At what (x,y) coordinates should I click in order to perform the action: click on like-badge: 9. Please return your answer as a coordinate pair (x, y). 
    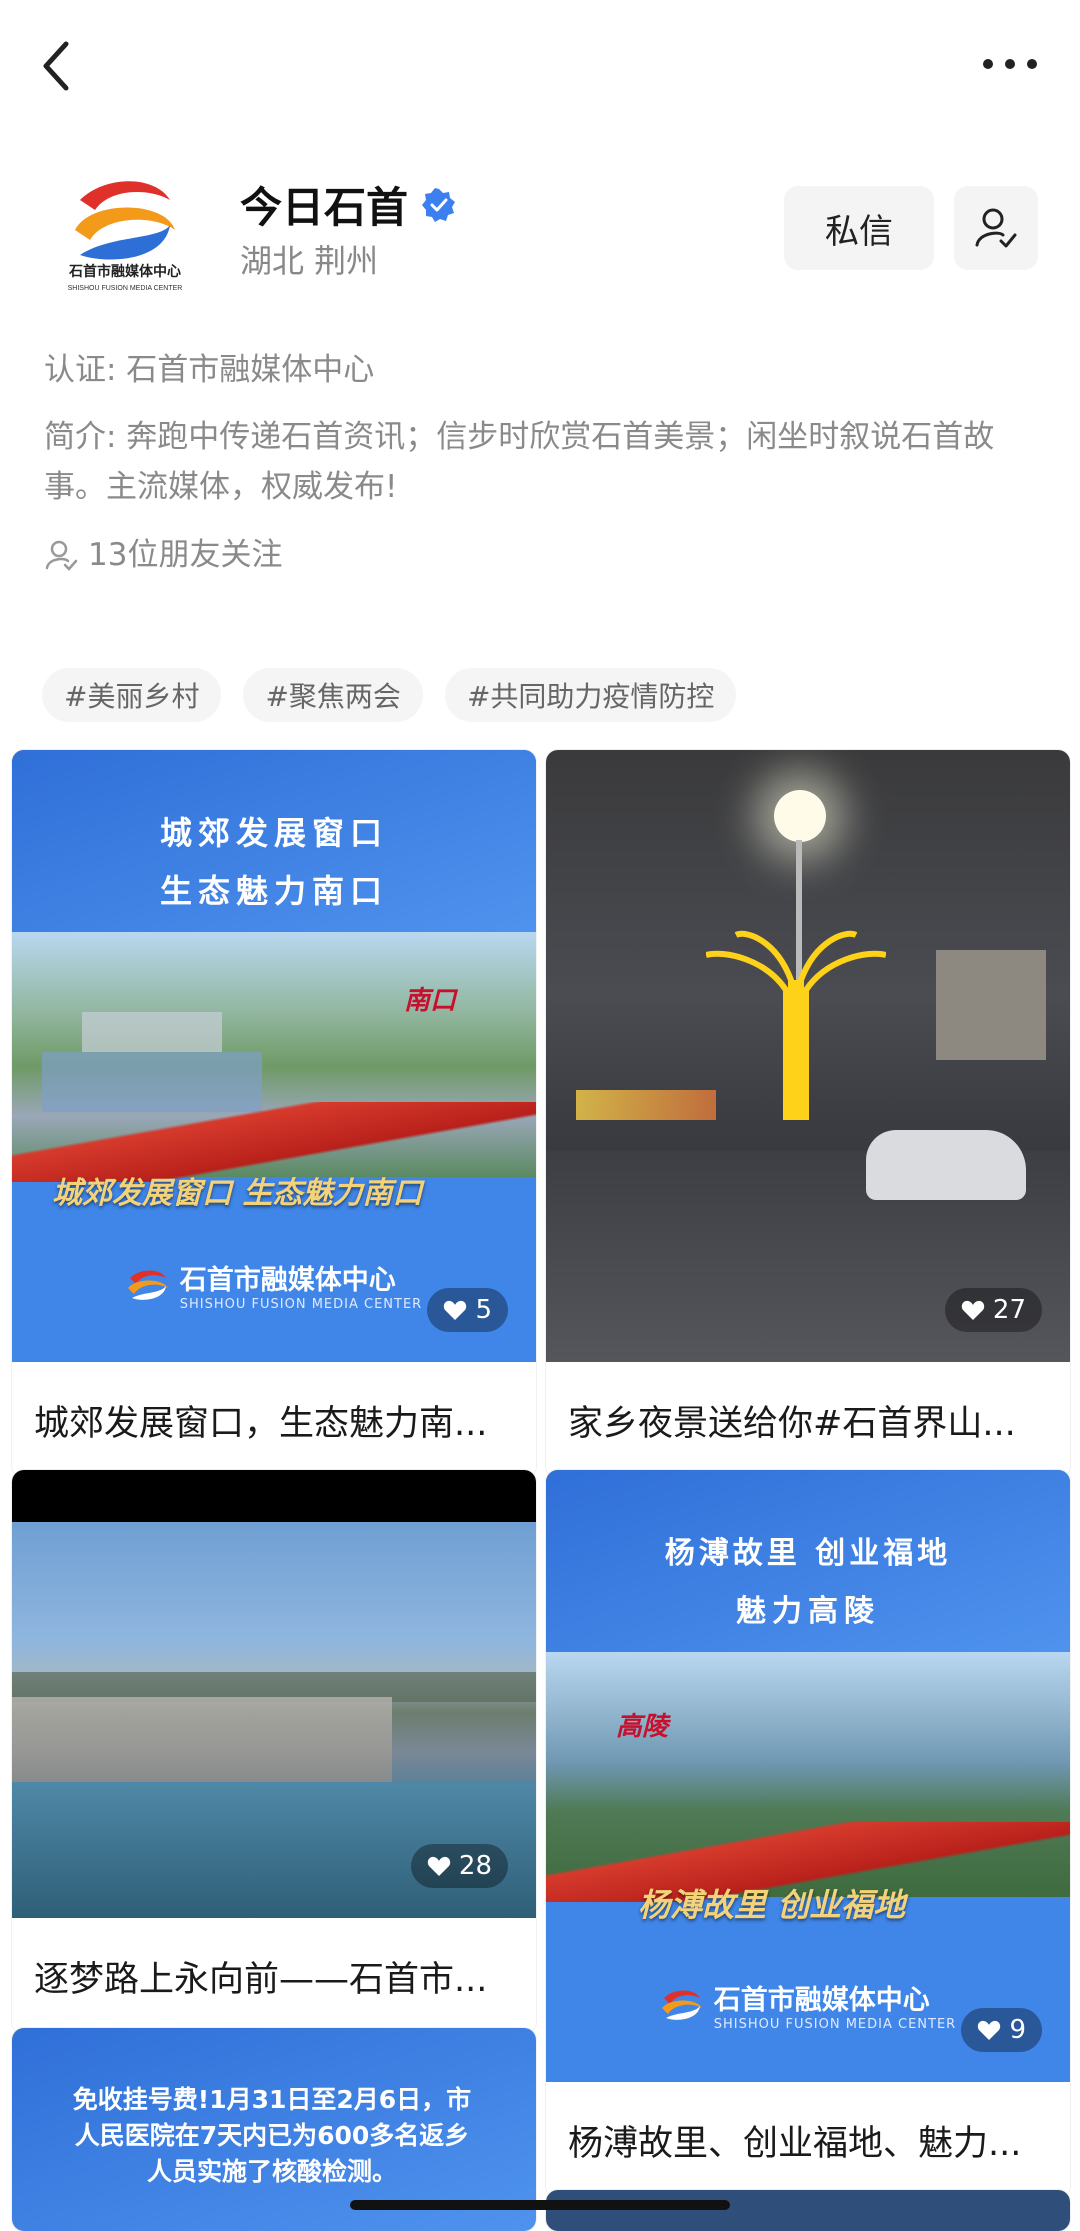
    Looking at the image, I should click on (1001, 2030).